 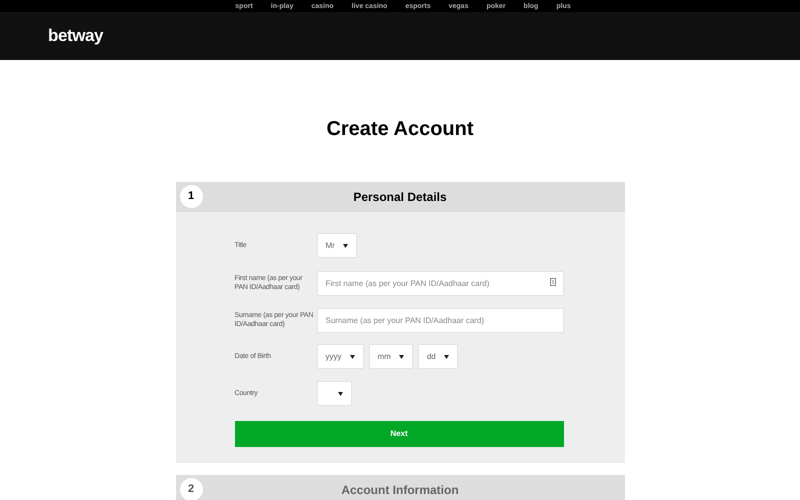 I want to click on input-field: First name (as per your PAN ID/Aadhaar card), so click(x=440, y=283).